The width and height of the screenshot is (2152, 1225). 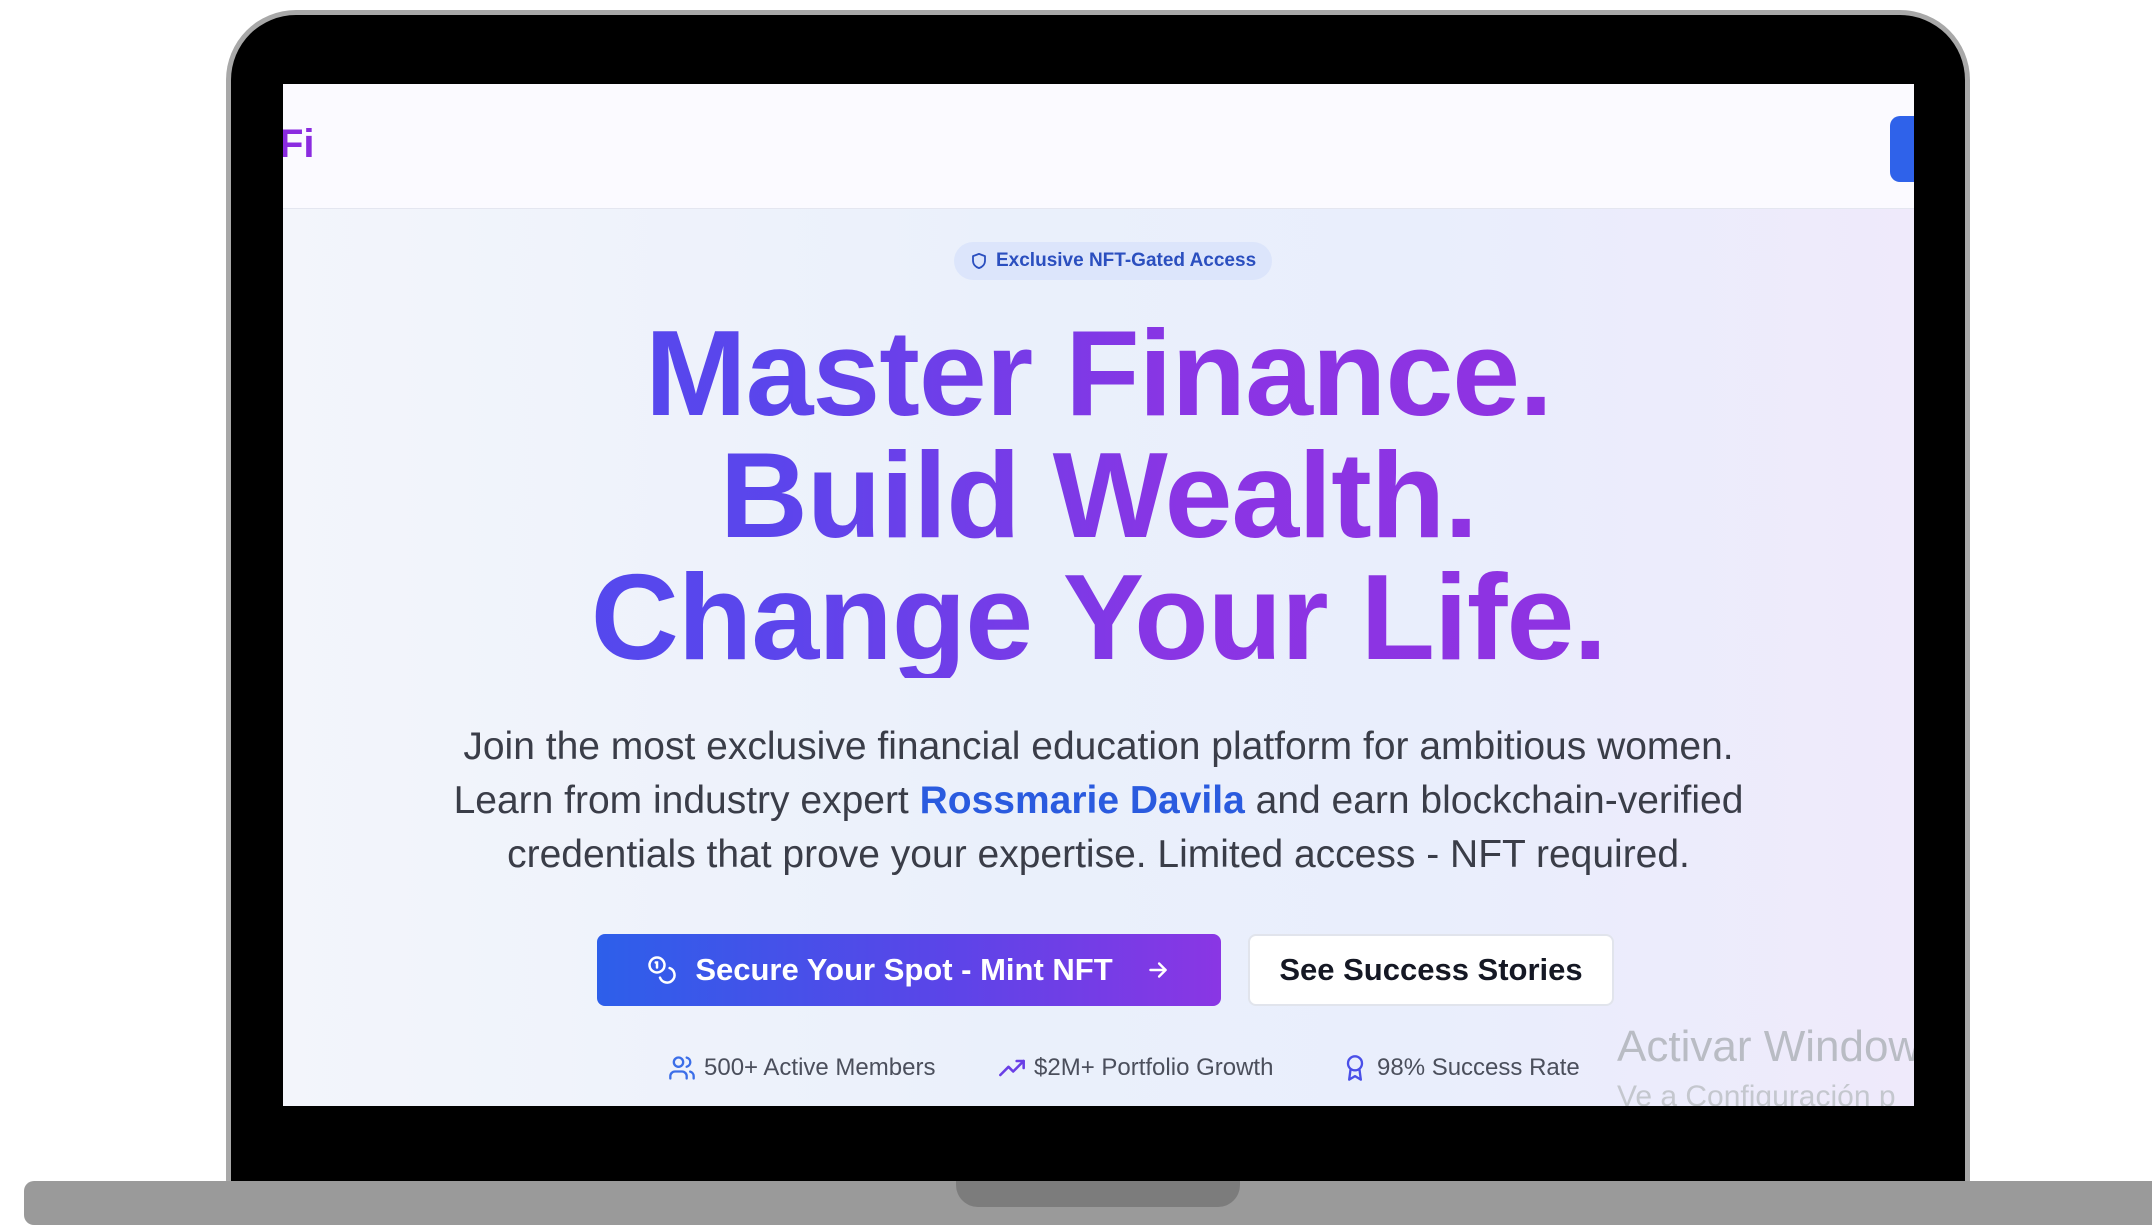 I want to click on mint-nft-label: Secure Your Spot - Mint NFT, so click(x=904, y=969).